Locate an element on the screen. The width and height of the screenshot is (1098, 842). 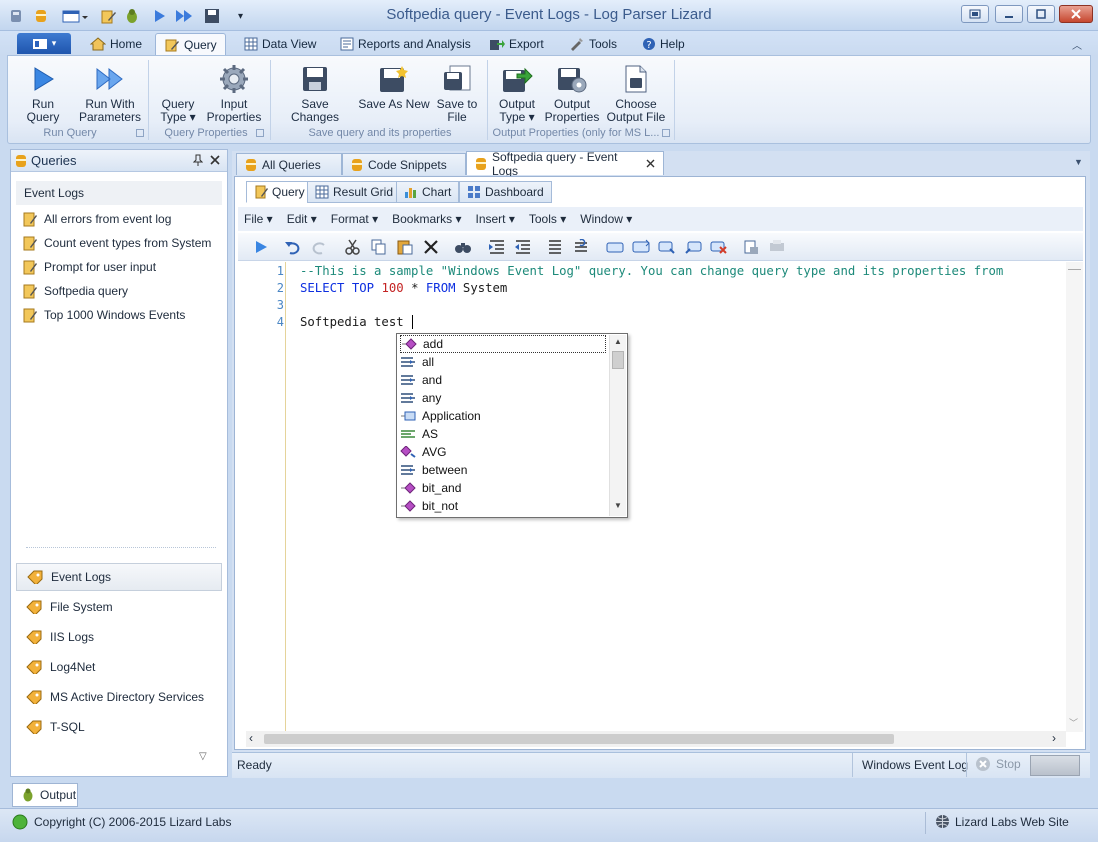
nav-iis-logs: IIS Logs is located at coordinates (119, 637).